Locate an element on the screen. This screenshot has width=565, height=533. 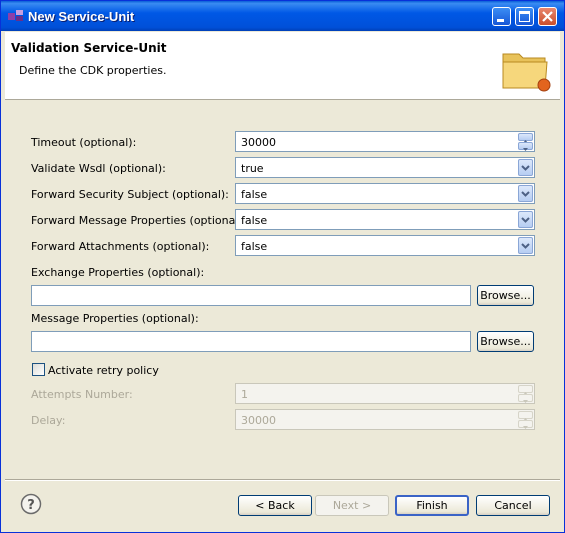
delay-label: Delay: is located at coordinates (48, 420).